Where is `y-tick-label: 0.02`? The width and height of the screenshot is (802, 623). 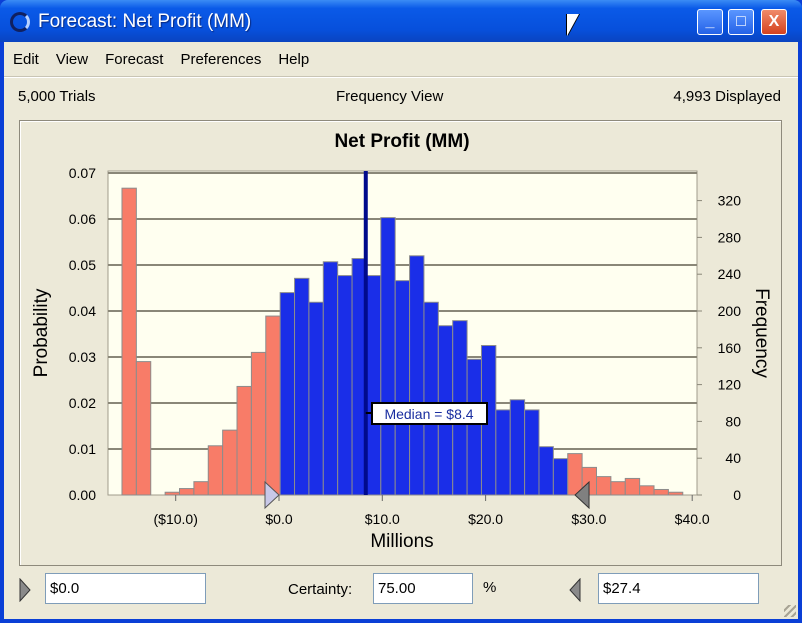
y-tick-label: 0.02 is located at coordinates (82, 403).